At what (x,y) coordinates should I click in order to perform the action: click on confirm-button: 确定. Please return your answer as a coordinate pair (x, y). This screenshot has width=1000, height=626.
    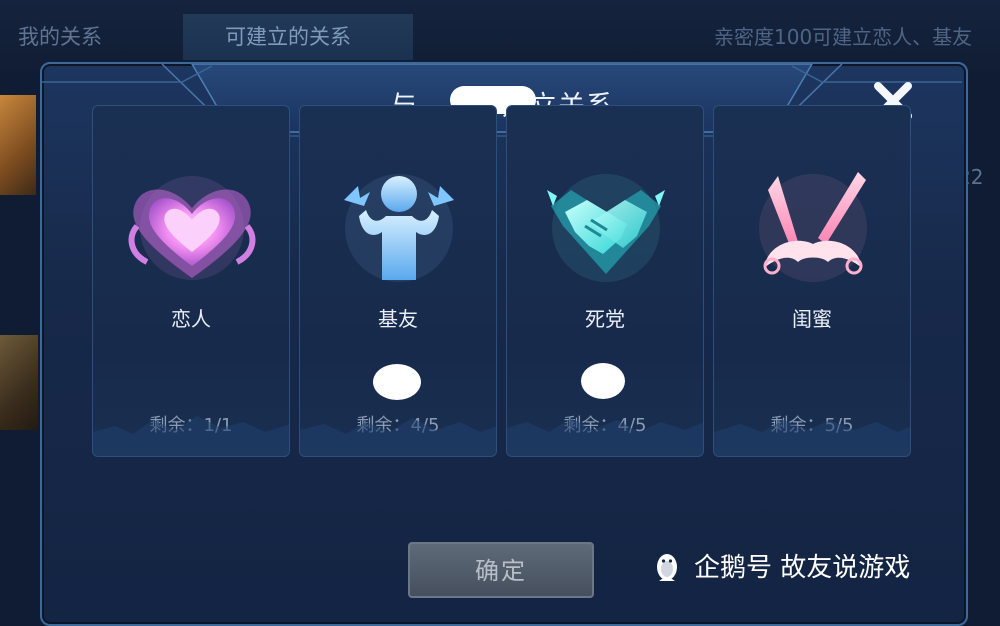
    Looking at the image, I should click on (501, 570).